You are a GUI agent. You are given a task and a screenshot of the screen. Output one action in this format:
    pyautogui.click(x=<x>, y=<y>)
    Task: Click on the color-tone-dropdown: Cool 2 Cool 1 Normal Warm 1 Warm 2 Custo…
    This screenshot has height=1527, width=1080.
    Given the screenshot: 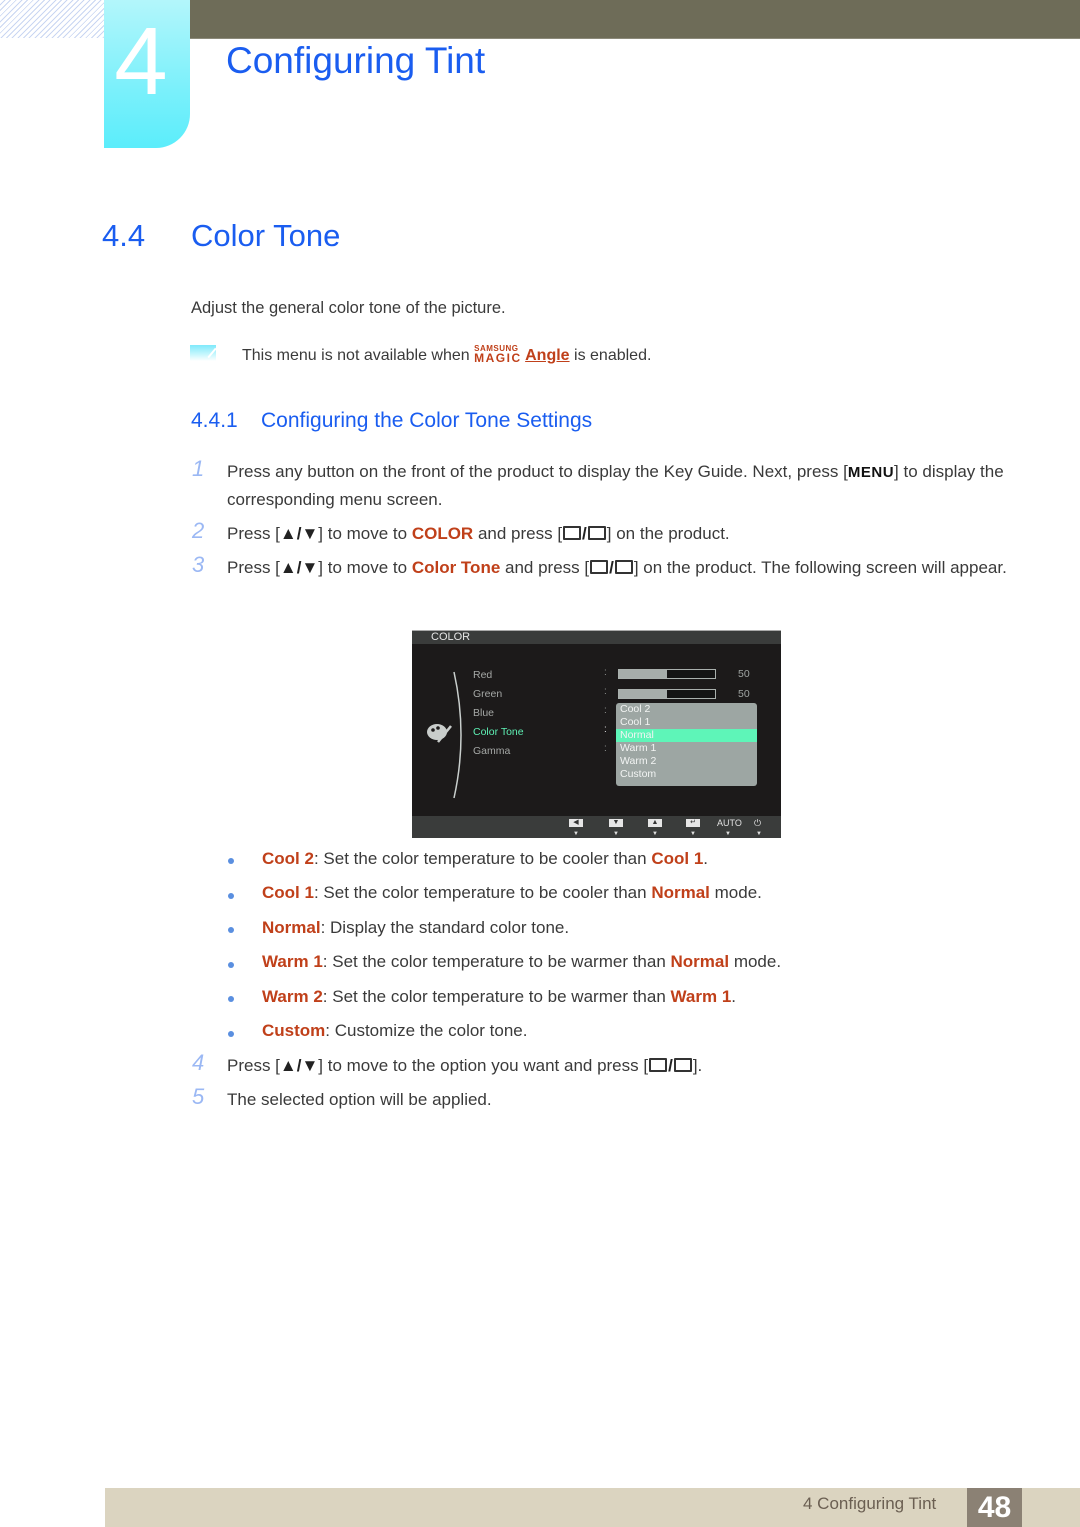 What is the action you would take?
    pyautogui.click(x=686, y=744)
    